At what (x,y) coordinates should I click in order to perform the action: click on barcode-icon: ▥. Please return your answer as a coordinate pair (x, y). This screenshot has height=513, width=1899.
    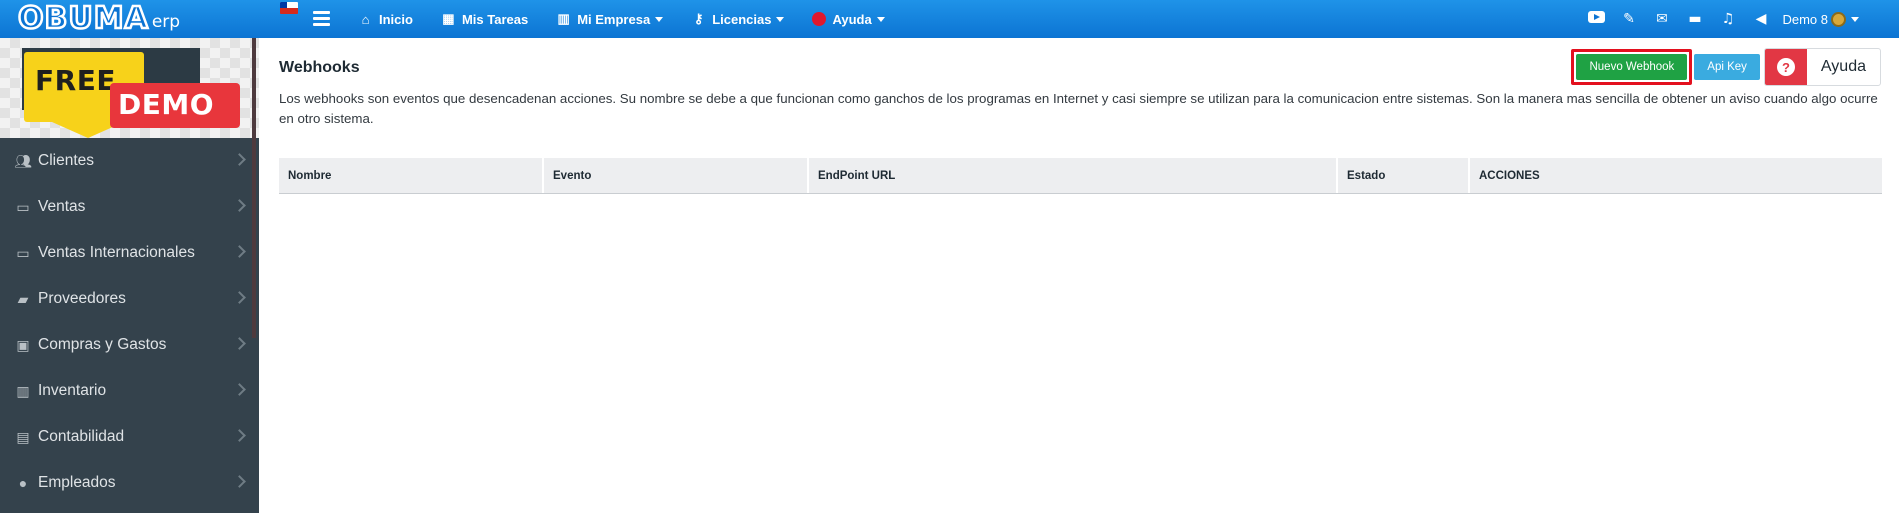
    Looking at the image, I should click on (23, 390).